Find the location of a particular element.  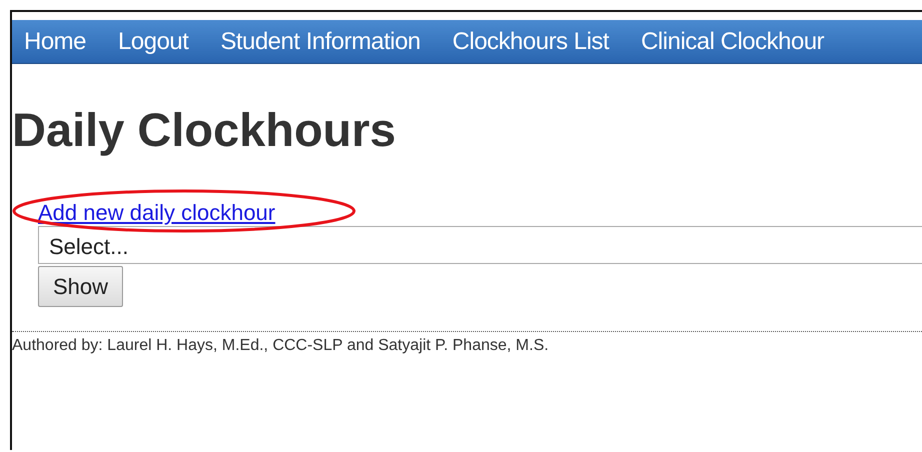

show-button: Show is located at coordinates (81, 286).